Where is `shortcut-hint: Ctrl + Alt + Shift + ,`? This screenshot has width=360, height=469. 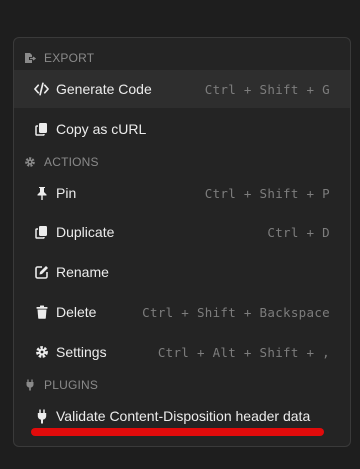 shortcut-hint: Ctrl + Alt + Shift + , is located at coordinates (243, 352).